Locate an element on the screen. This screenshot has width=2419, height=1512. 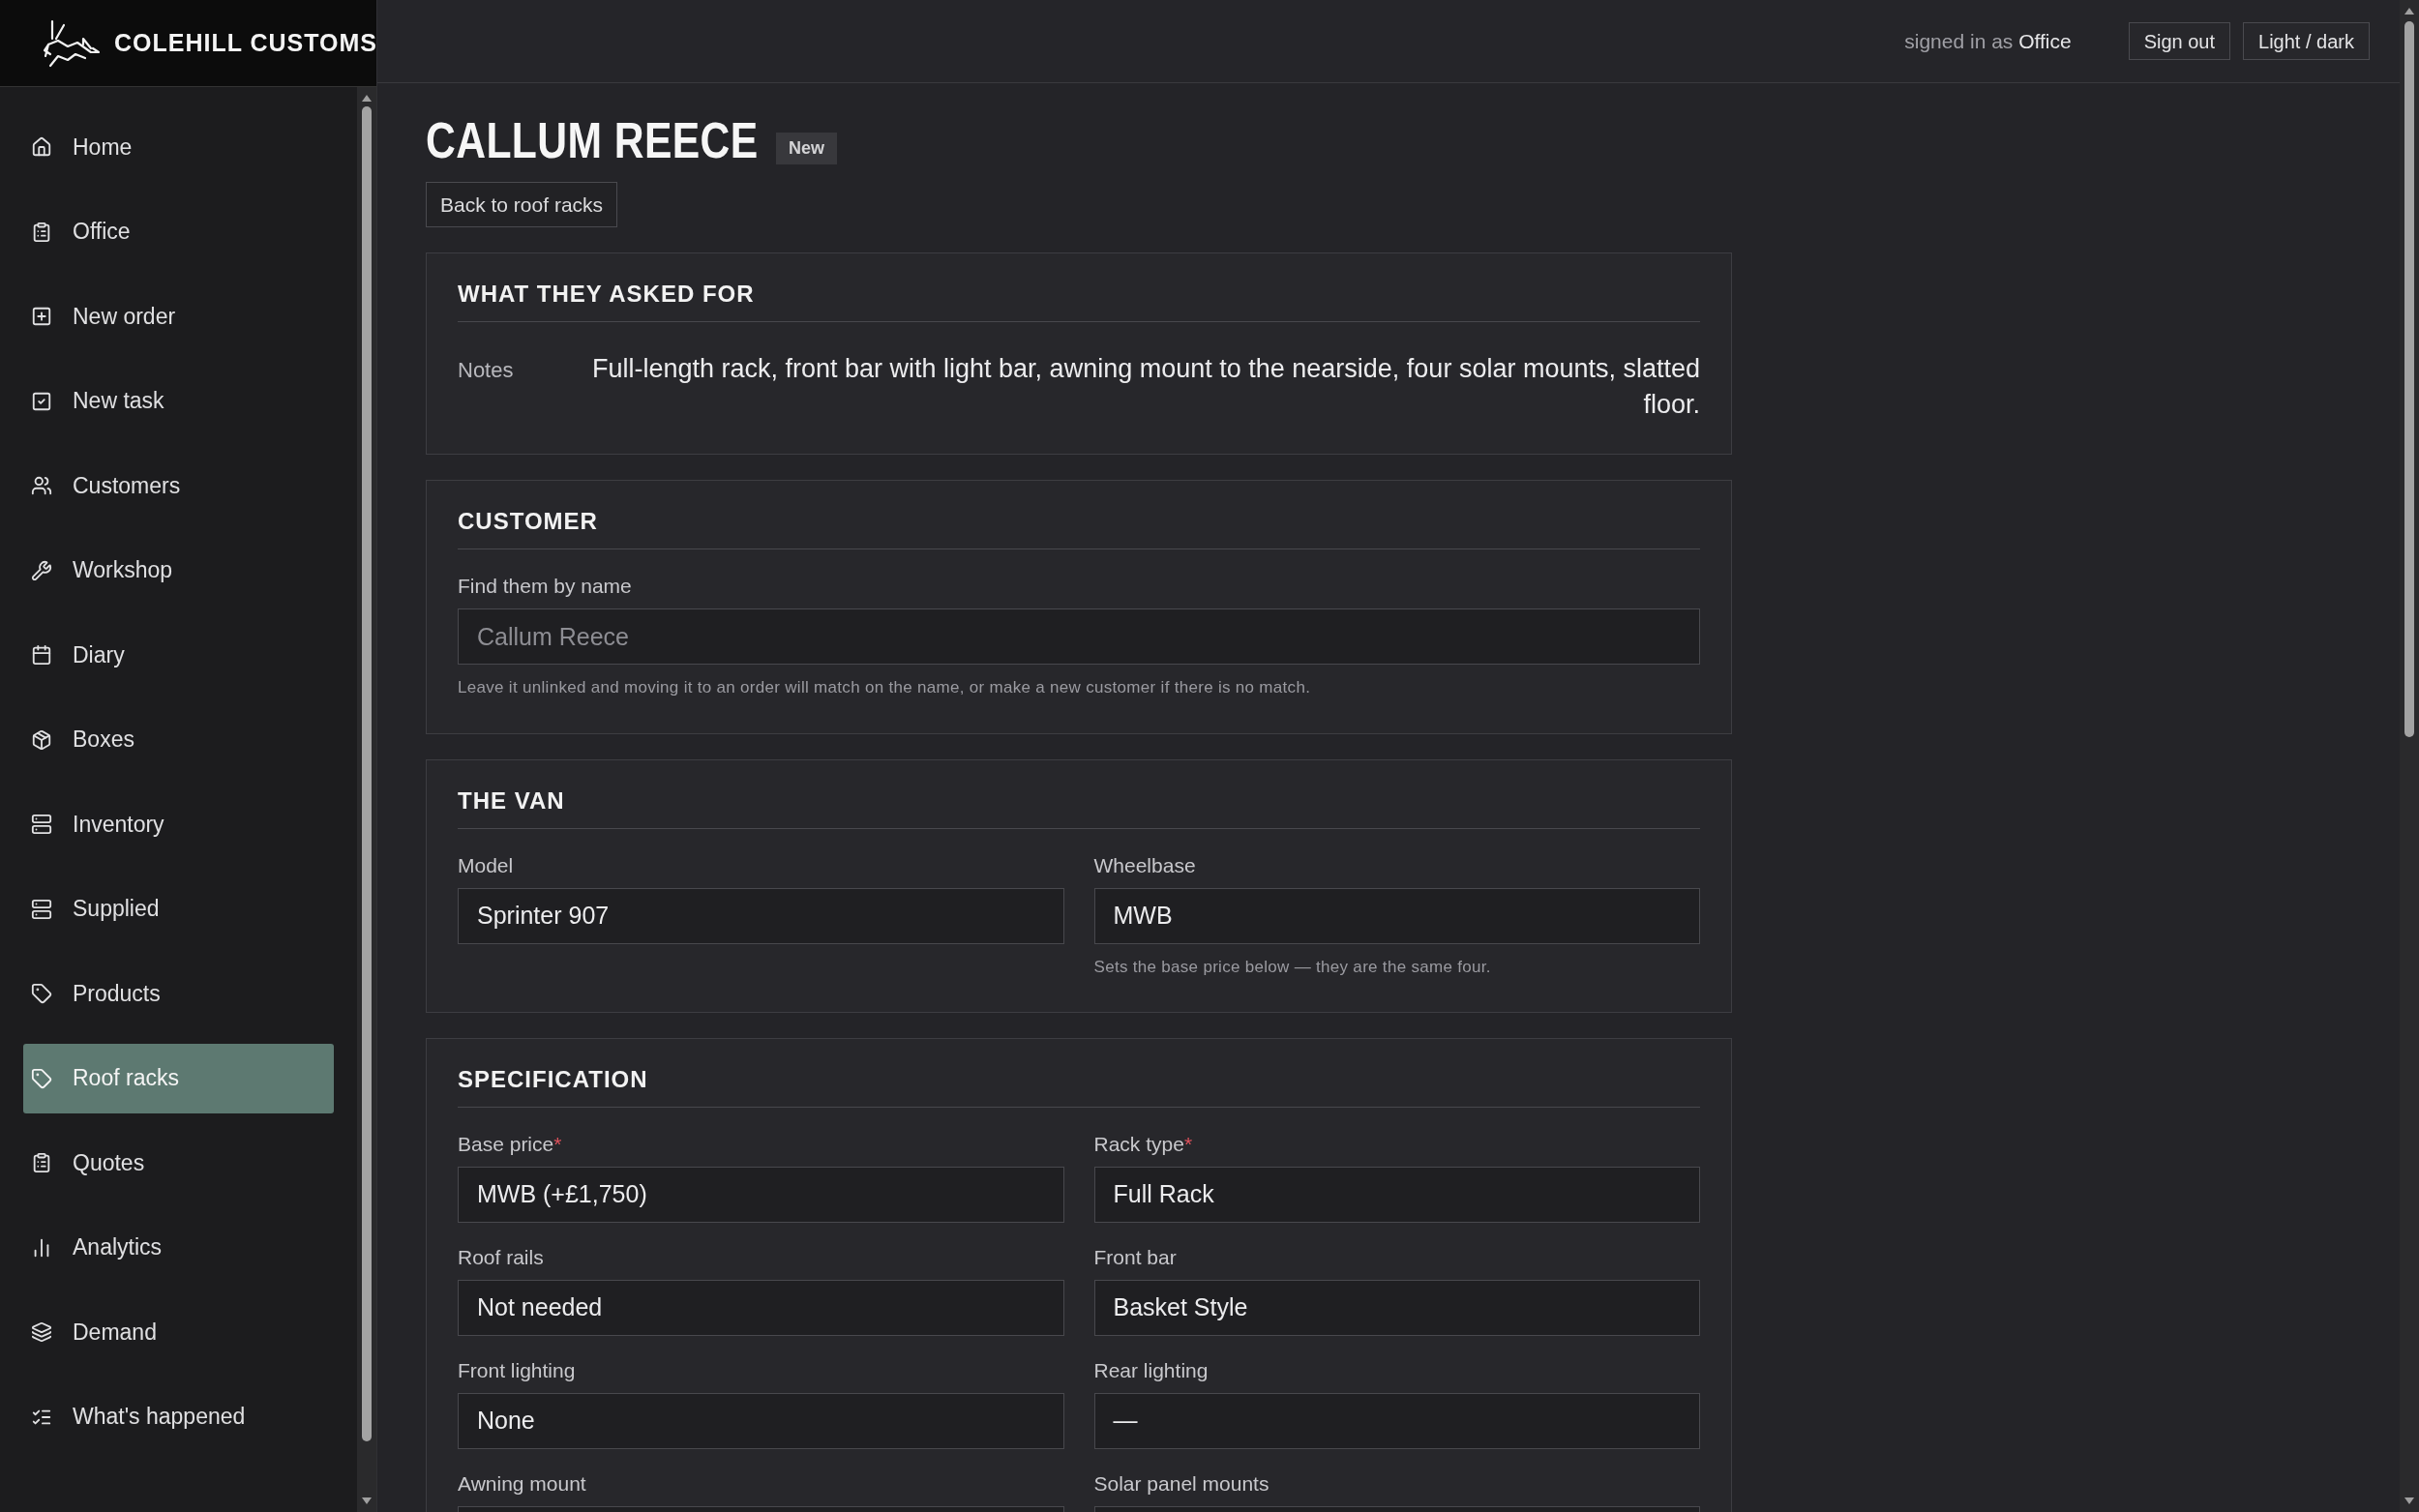
nav-item: Boxes is located at coordinates (178, 739).